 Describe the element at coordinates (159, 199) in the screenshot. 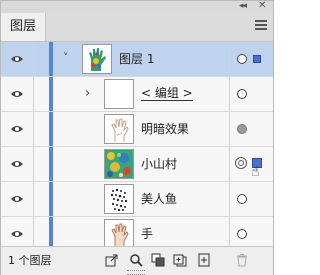

I see `layer-name: 美人鱼` at that location.